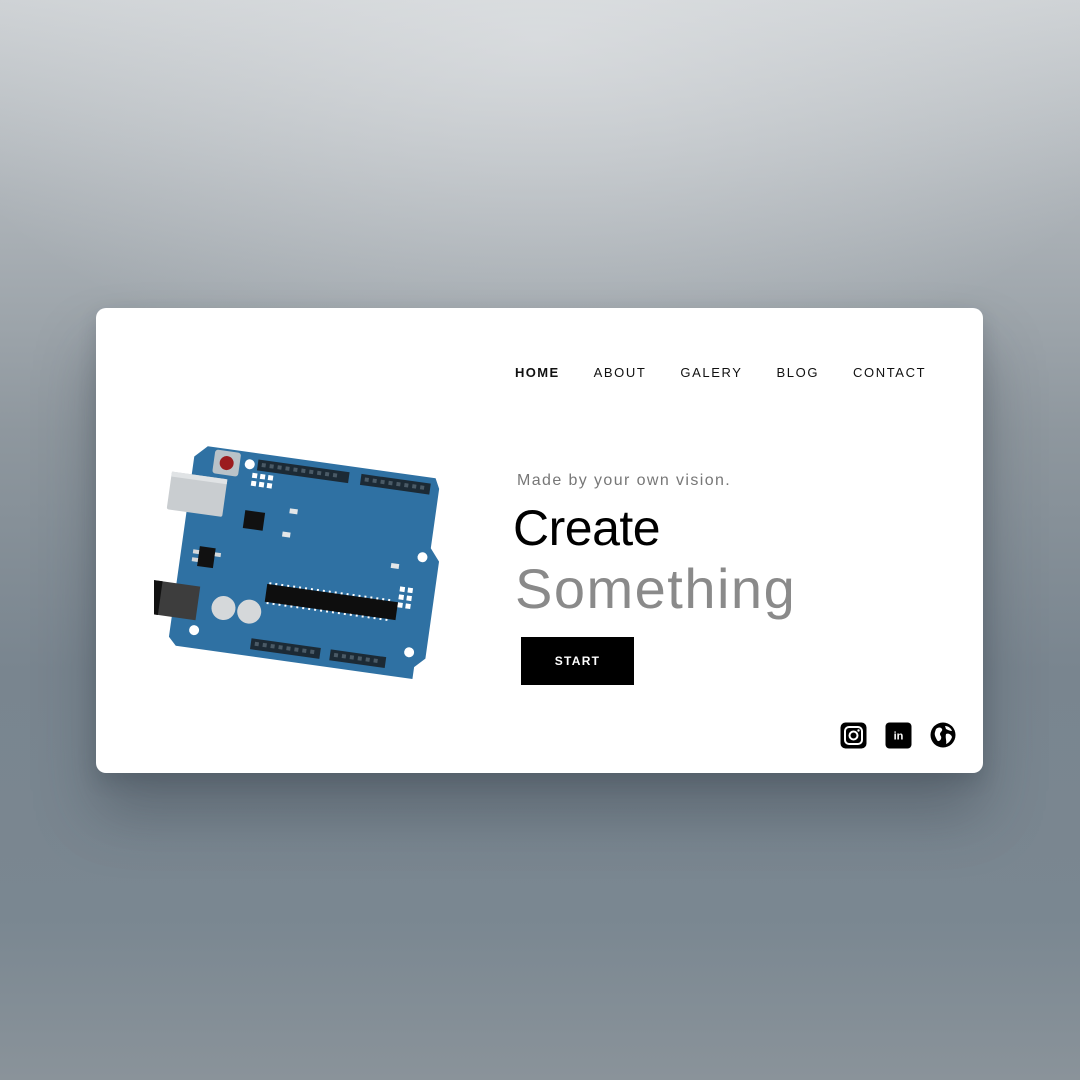 The image size is (1080, 1080). I want to click on top-nav: HOME ABOUT GALERY BLOG CONTACT, so click(720, 372).